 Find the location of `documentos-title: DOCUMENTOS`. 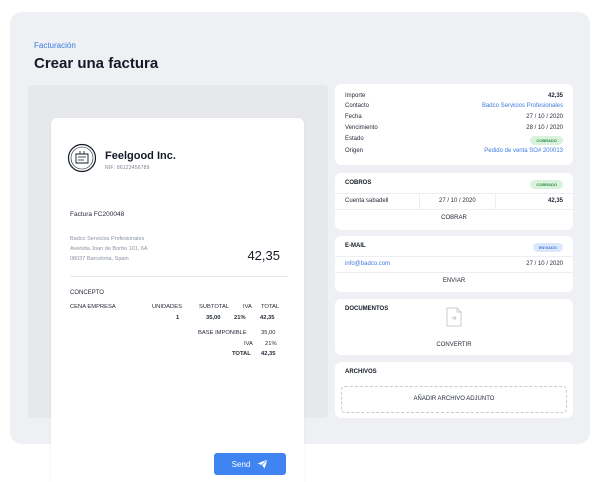

documentos-title: DOCUMENTOS is located at coordinates (367, 309).